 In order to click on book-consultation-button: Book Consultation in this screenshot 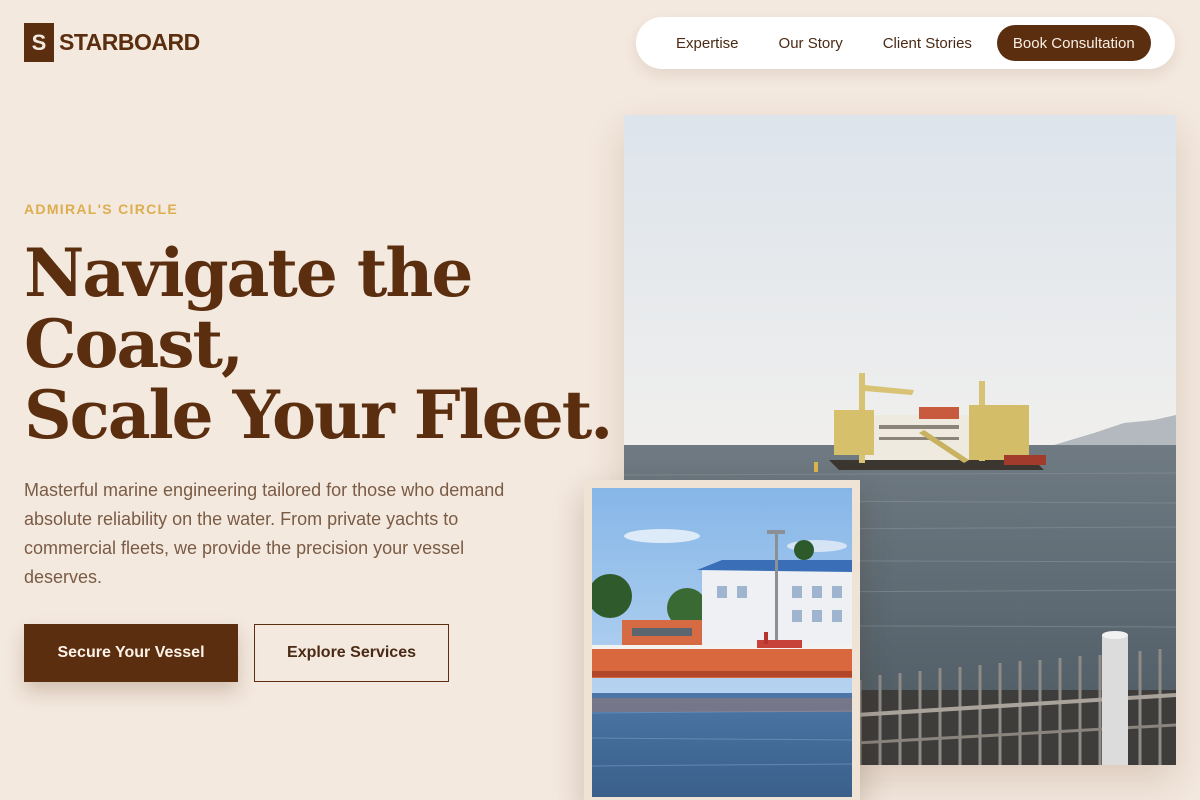, I will do `click(1073, 43)`.